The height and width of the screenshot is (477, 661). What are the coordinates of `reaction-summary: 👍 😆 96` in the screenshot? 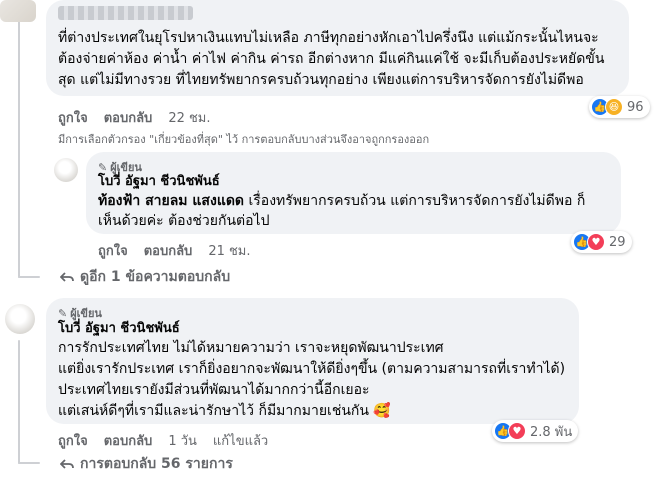 It's located at (619, 107).